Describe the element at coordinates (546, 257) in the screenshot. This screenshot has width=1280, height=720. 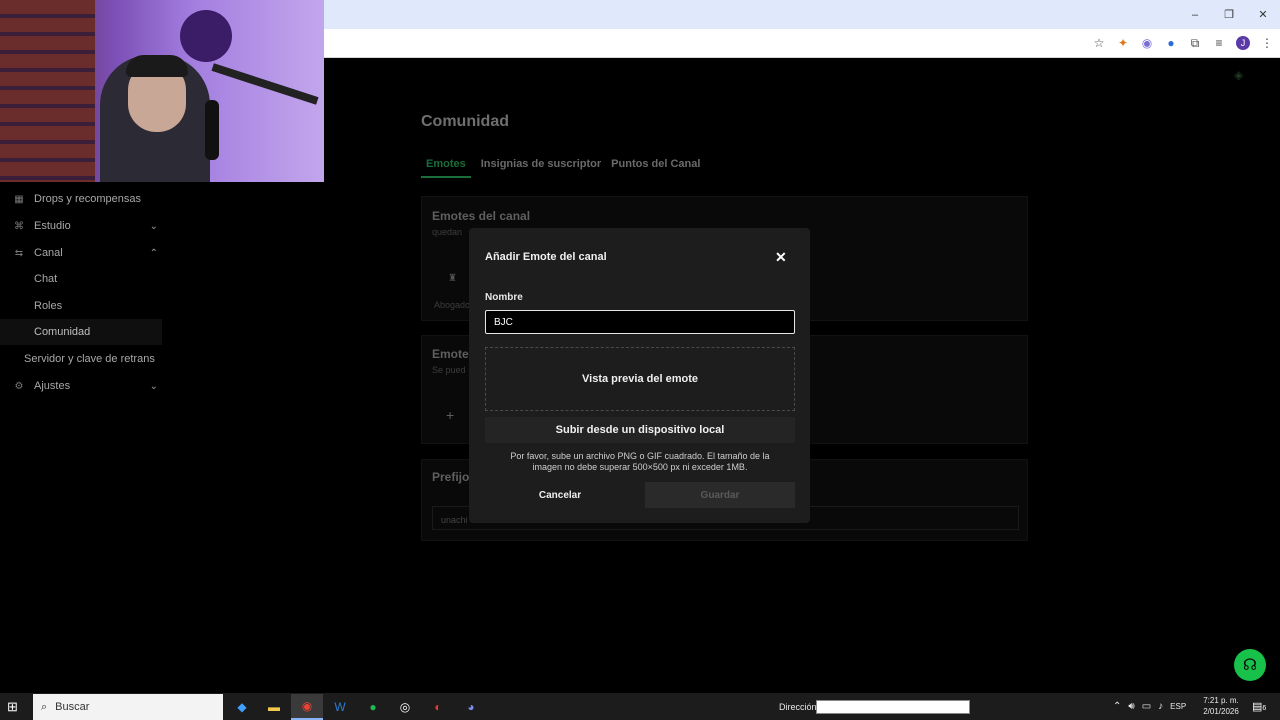
I see `dialog-title: Añadir Emote del canal` at that location.